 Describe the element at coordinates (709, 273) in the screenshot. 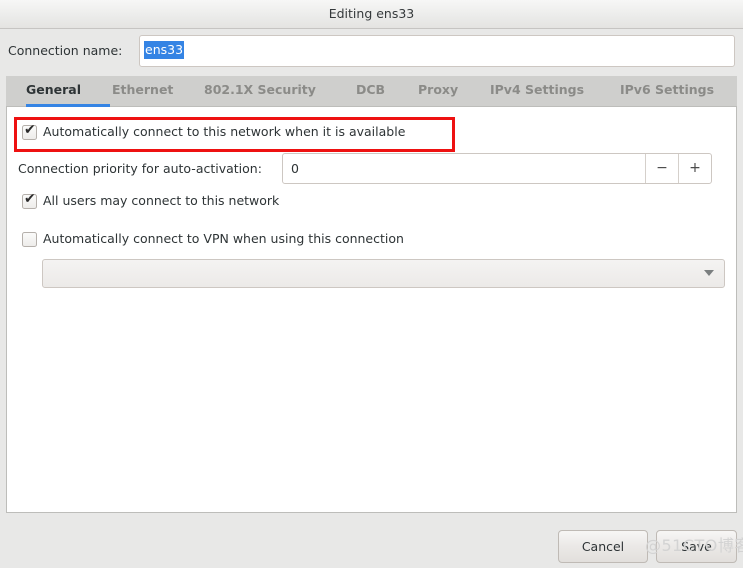

I see `chevron-down-icon` at that location.